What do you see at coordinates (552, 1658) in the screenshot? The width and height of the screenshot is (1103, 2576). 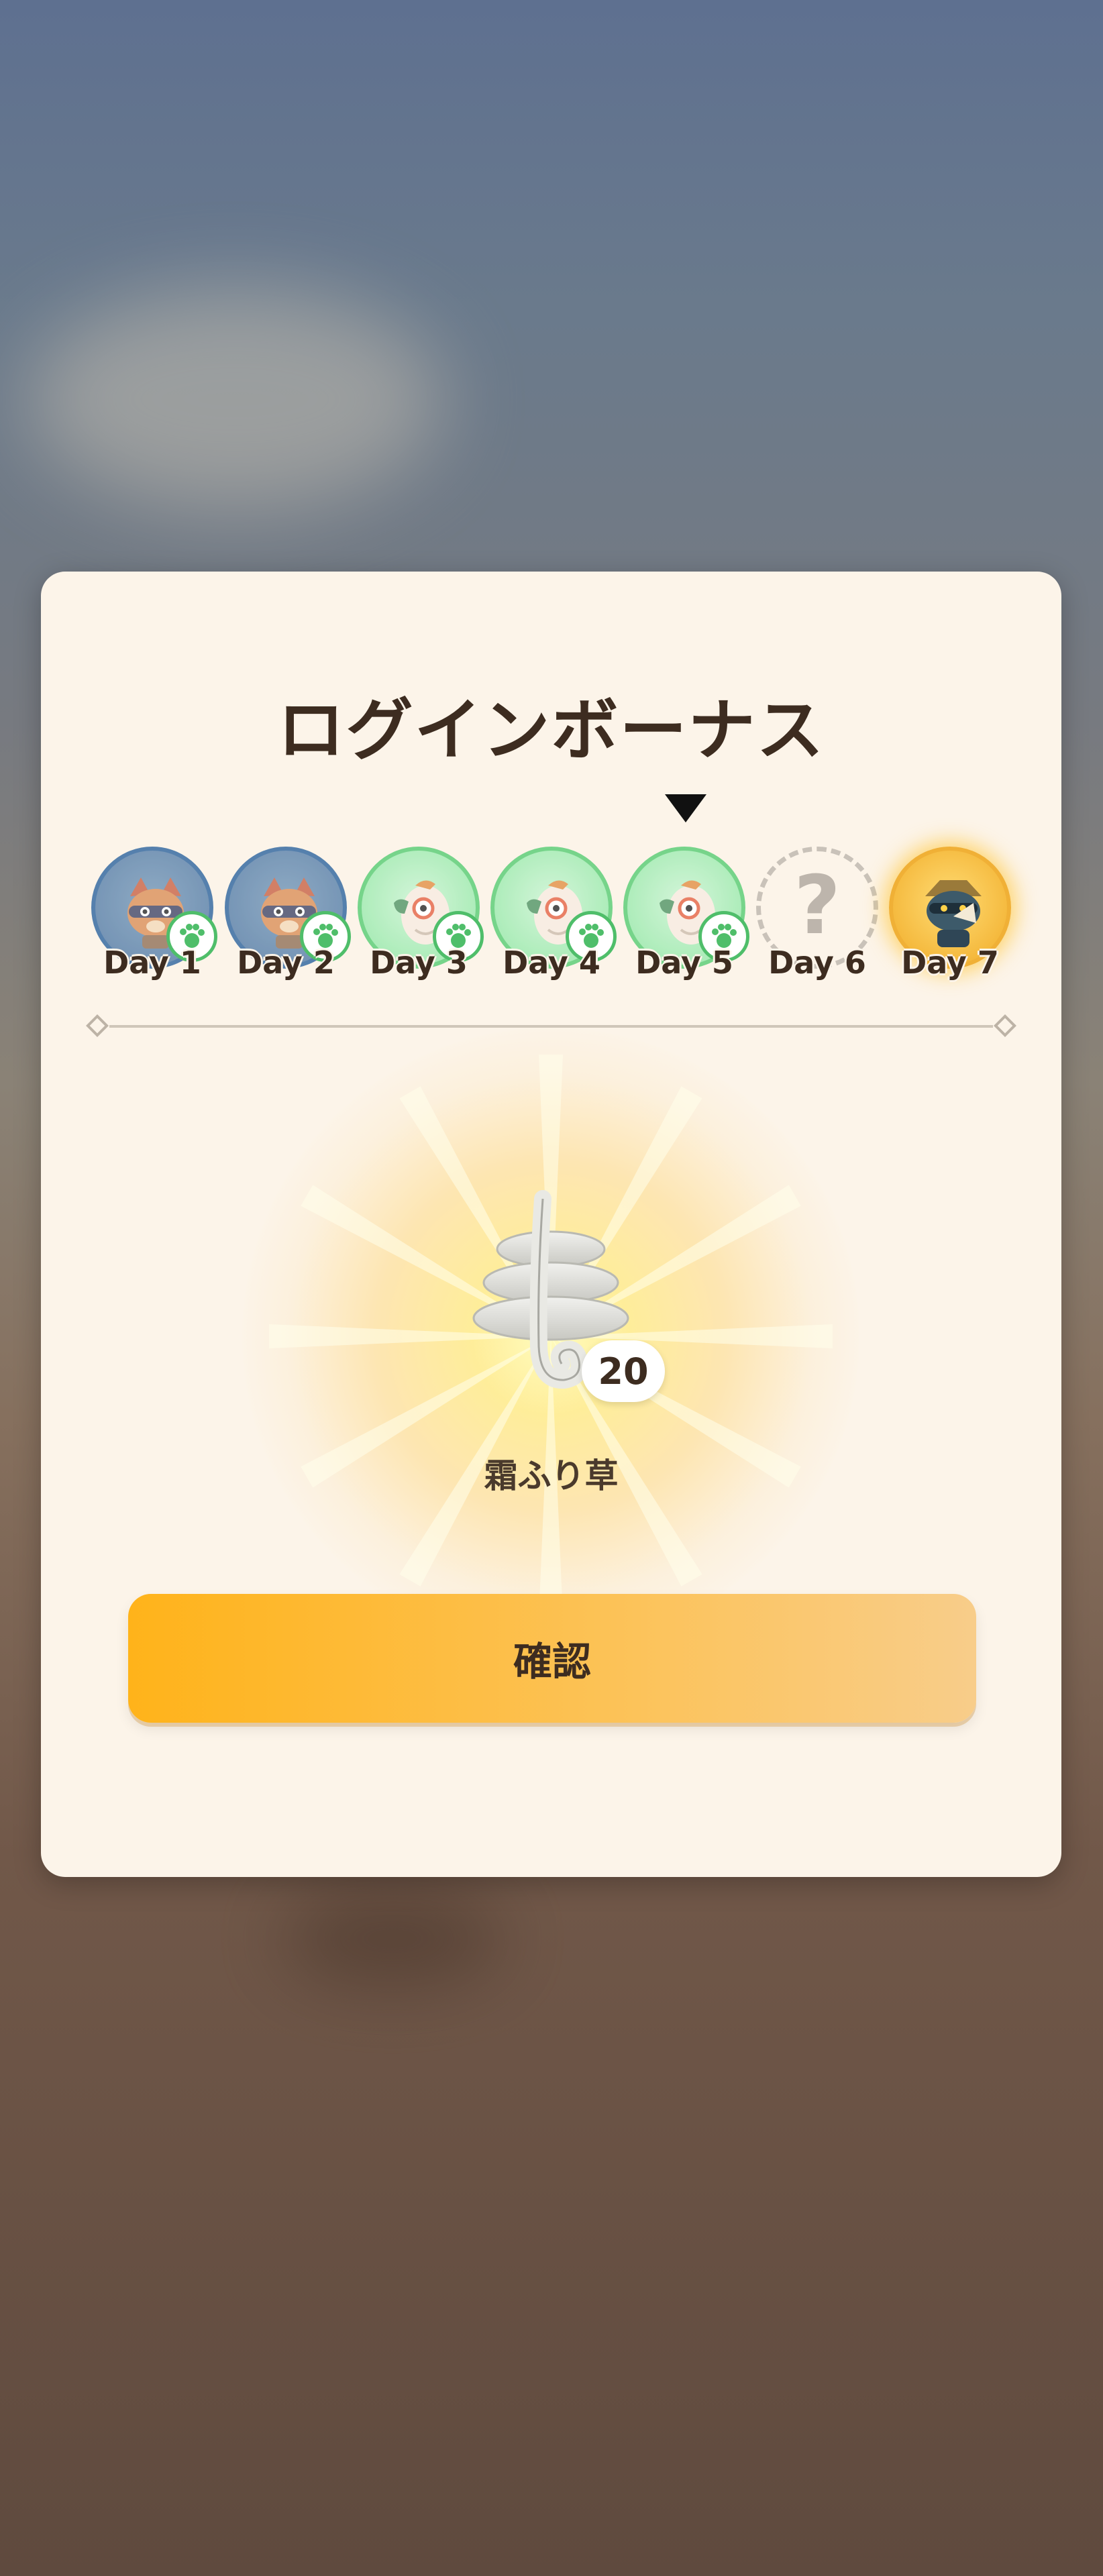 I see `confirm-button: 確認` at bounding box center [552, 1658].